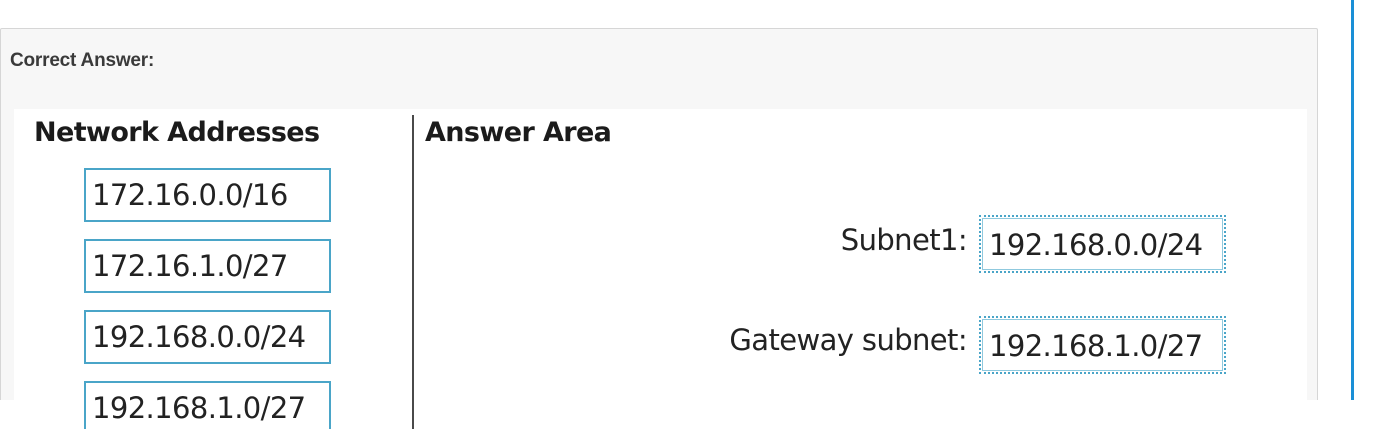 This screenshot has width=1375, height=447. I want to click on address-option-172-16-0-0-16: 172.16.0.0/16, so click(207, 195).